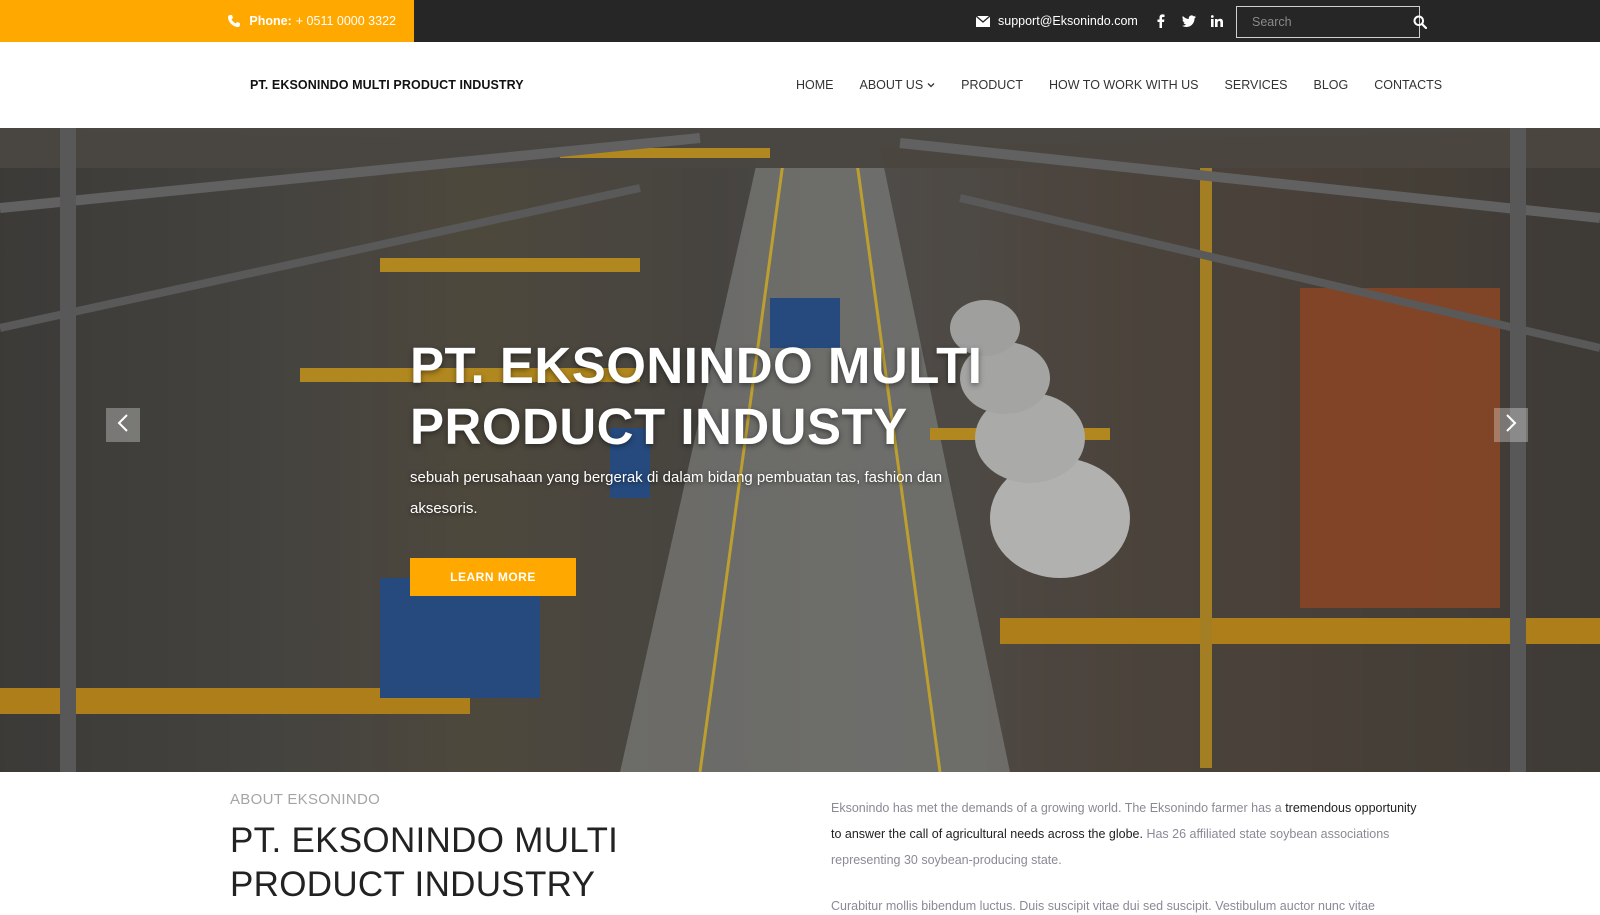 This screenshot has width=1600, height=915. I want to click on phone-contact: Phone: + 0511 0000 3322, so click(207, 21).